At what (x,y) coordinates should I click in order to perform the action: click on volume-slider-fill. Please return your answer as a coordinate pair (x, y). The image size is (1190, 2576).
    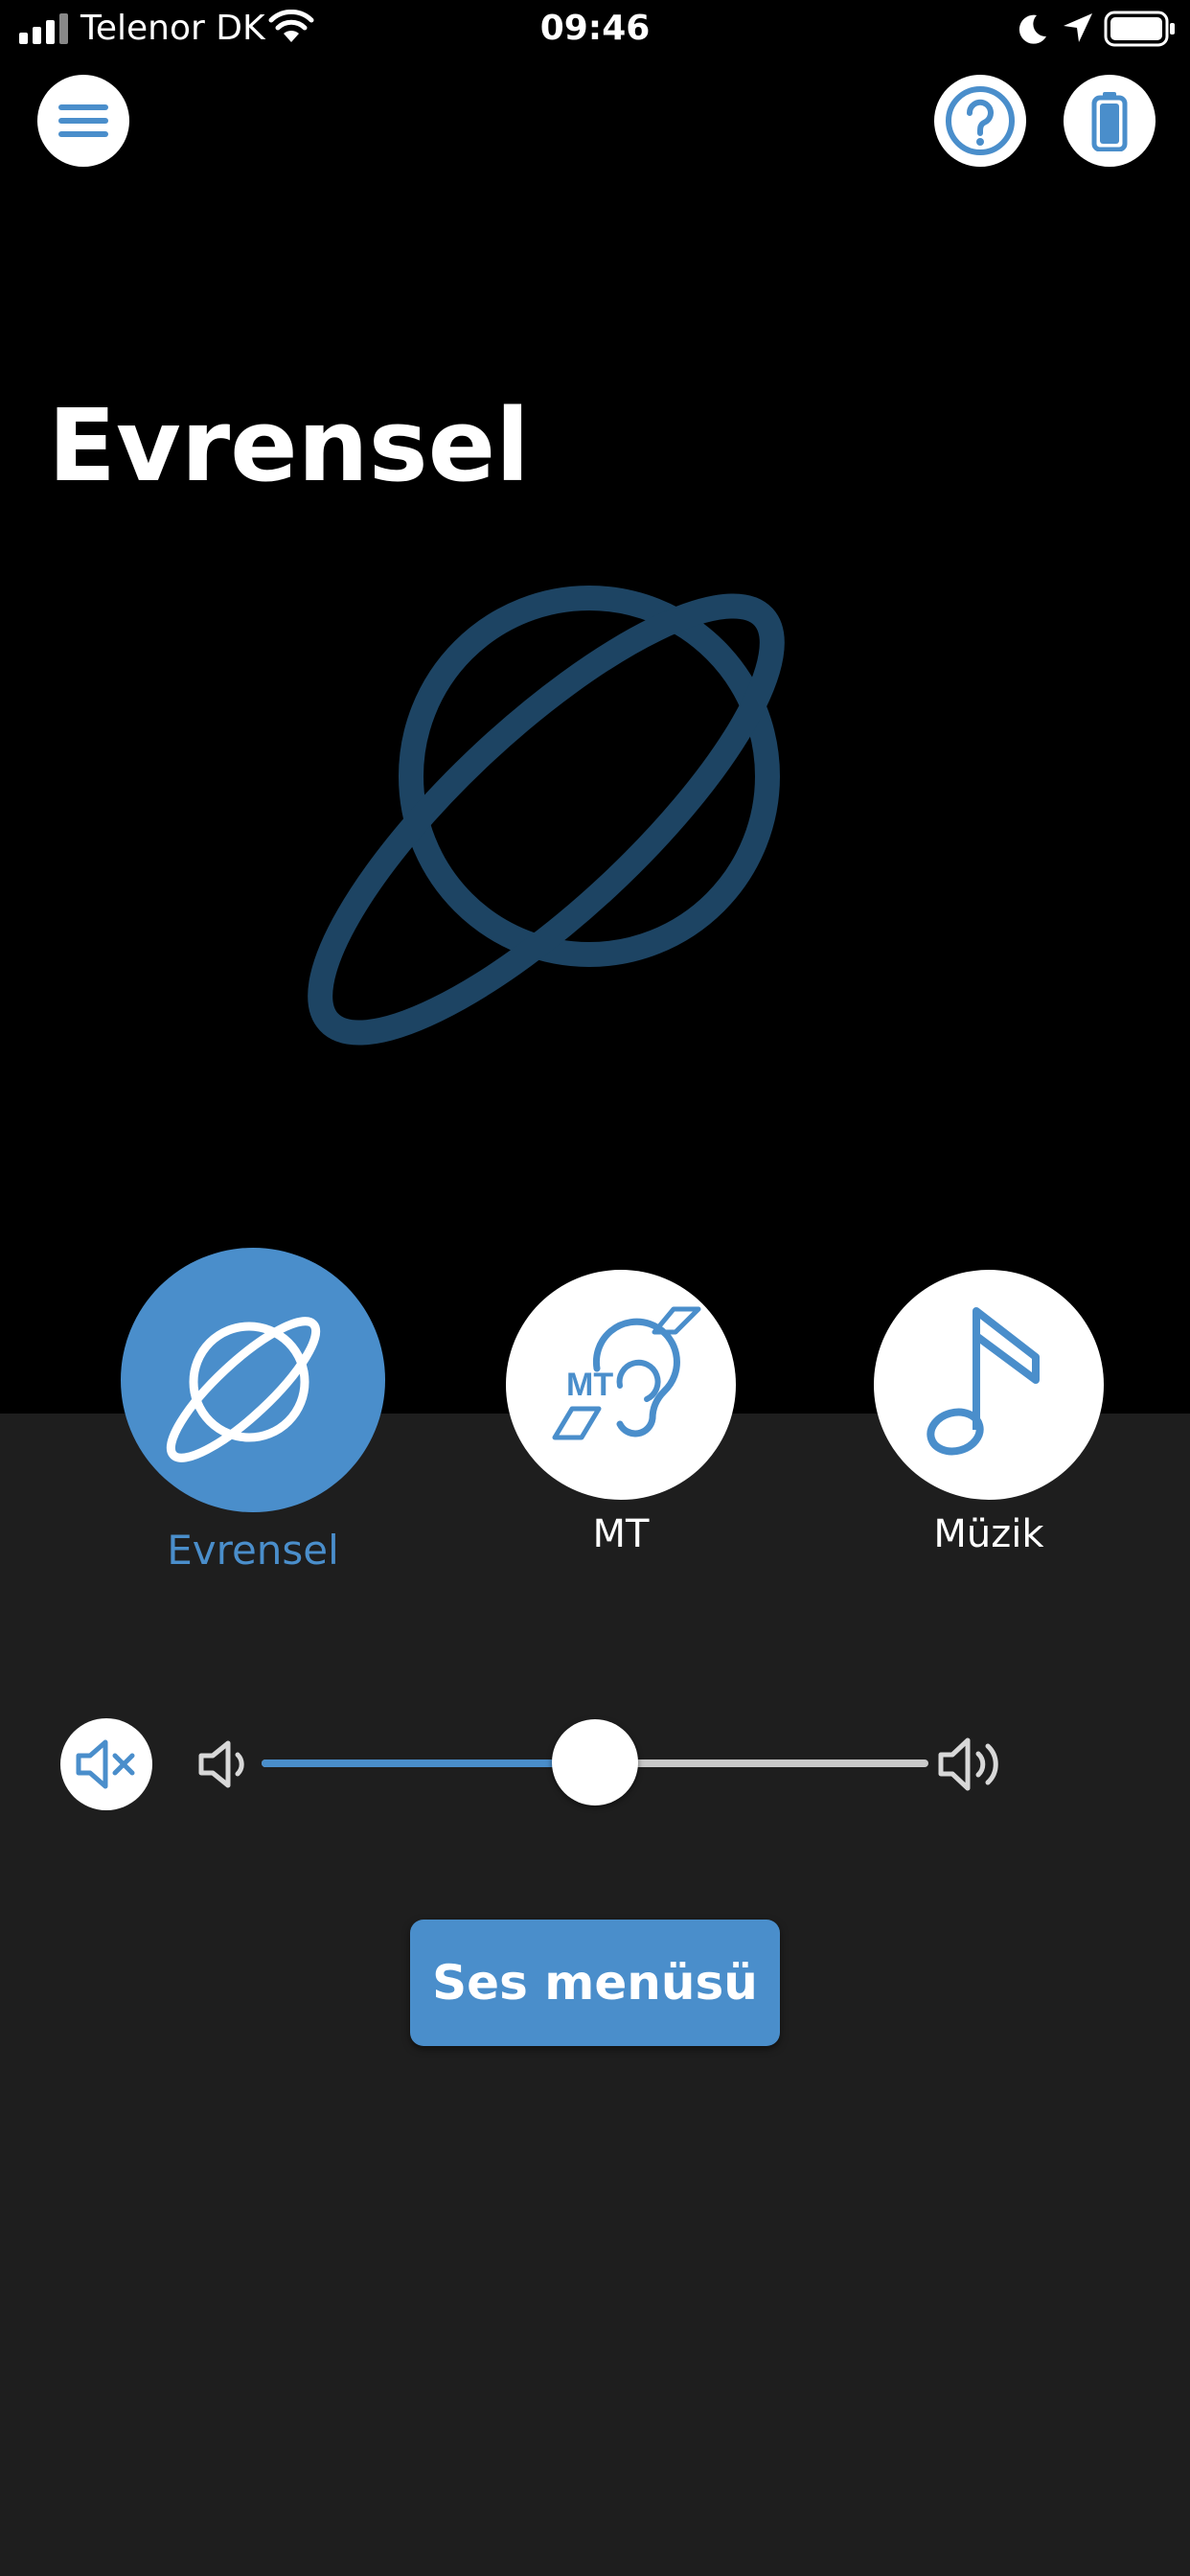
    Looking at the image, I should click on (429, 1763).